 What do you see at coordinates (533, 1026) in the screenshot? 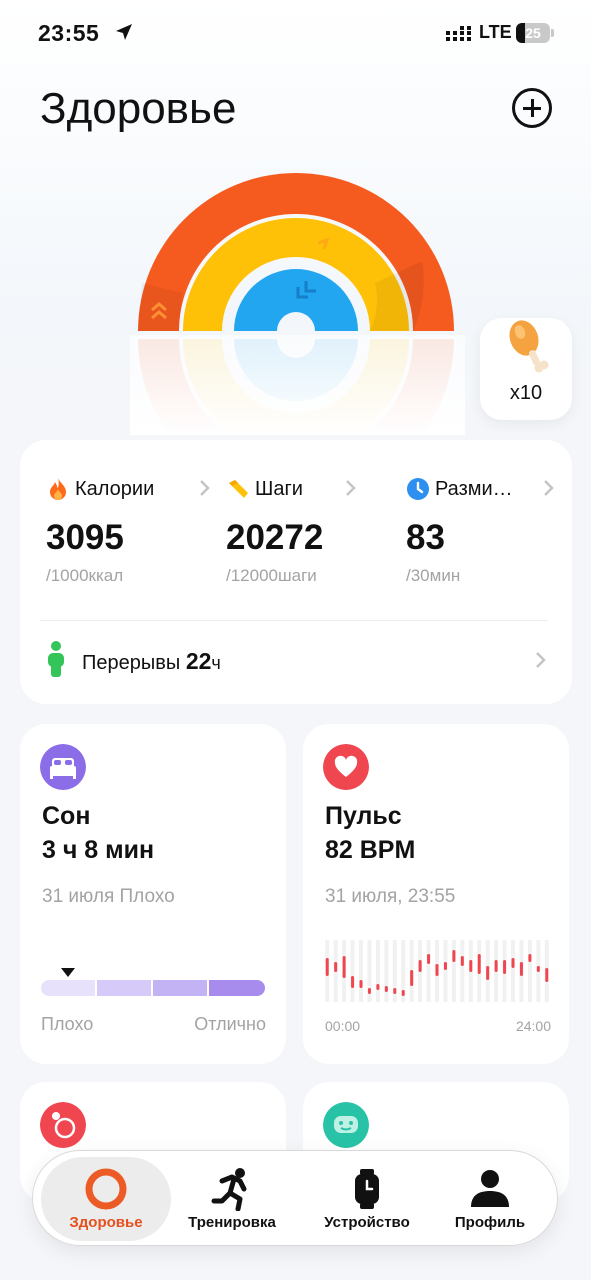
I see `heart-rate-axis-end: 24:00` at bounding box center [533, 1026].